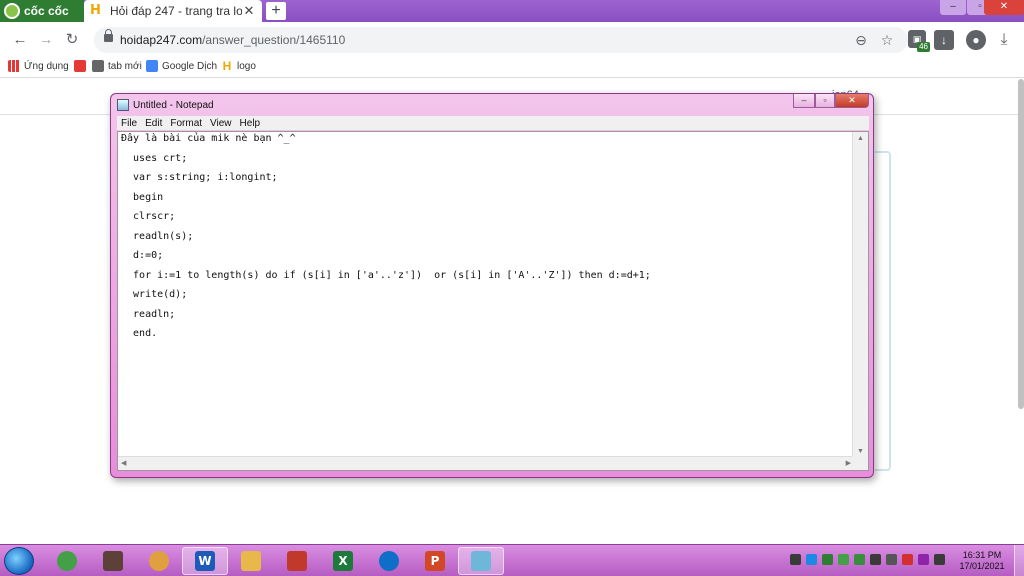  I want to click on text-line: readln(s);, so click(157, 236).